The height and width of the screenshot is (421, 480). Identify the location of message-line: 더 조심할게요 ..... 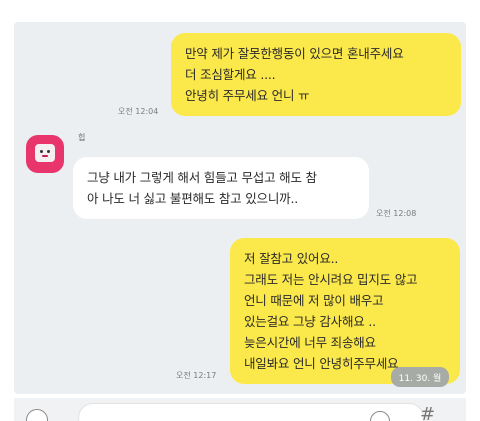
(230, 74).